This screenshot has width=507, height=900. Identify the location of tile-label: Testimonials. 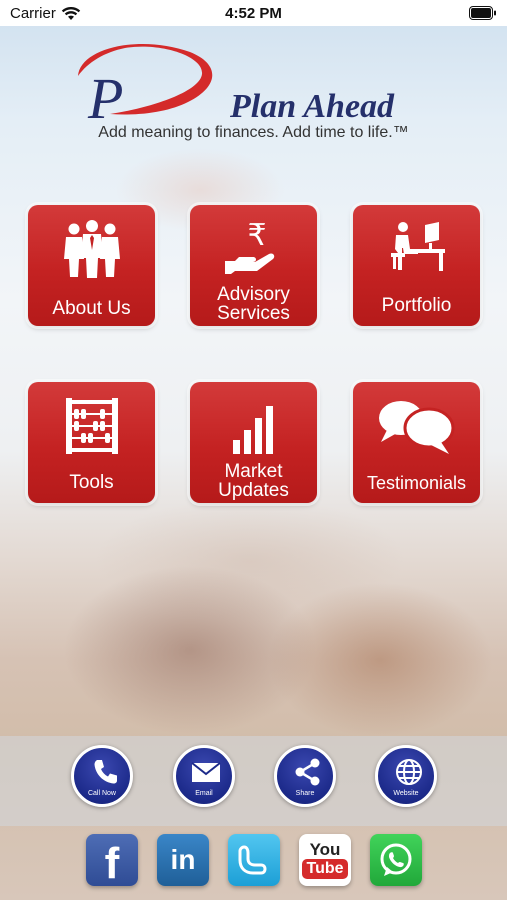
(416, 483).